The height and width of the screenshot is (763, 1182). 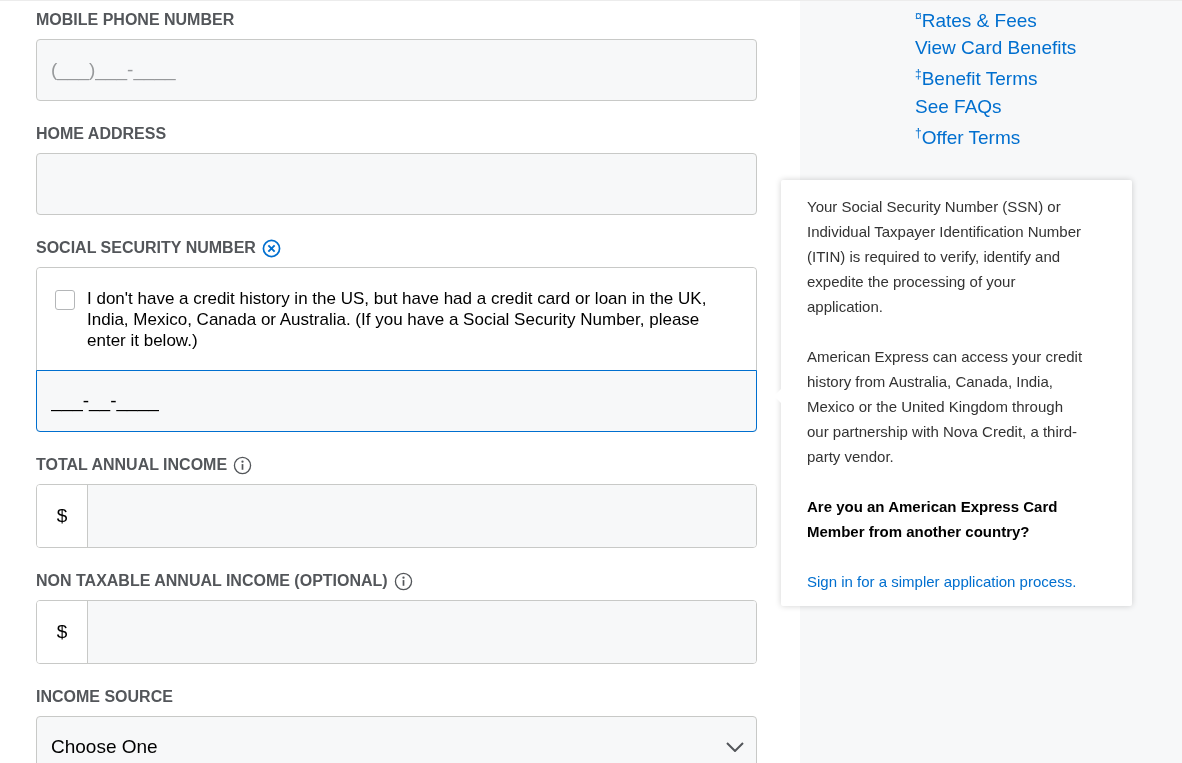 What do you see at coordinates (1048, 19) in the screenshot?
I see `sidebar-link: $^{¤}$Rates & Fees` at bounding box center [1048, 19].